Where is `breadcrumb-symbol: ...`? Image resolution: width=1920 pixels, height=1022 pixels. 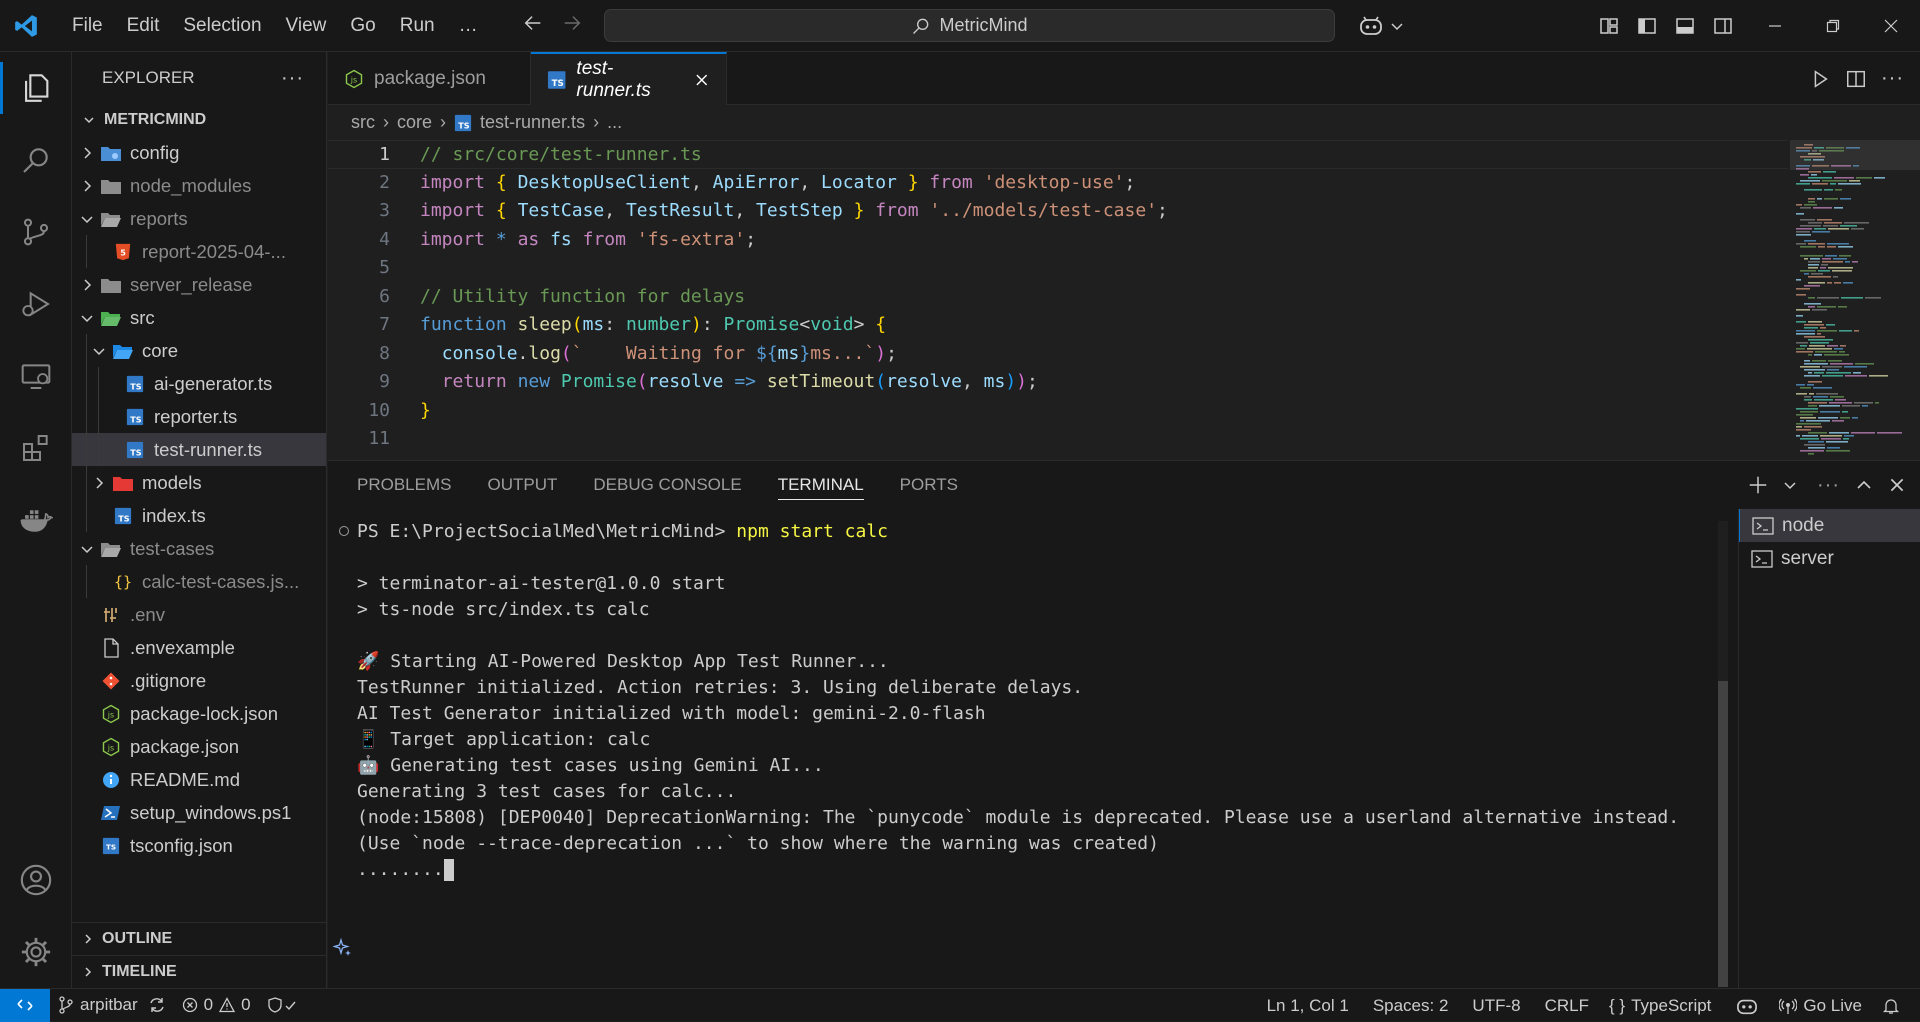 breadcrumb-symbol: ... is located at coordinates (614, 122).